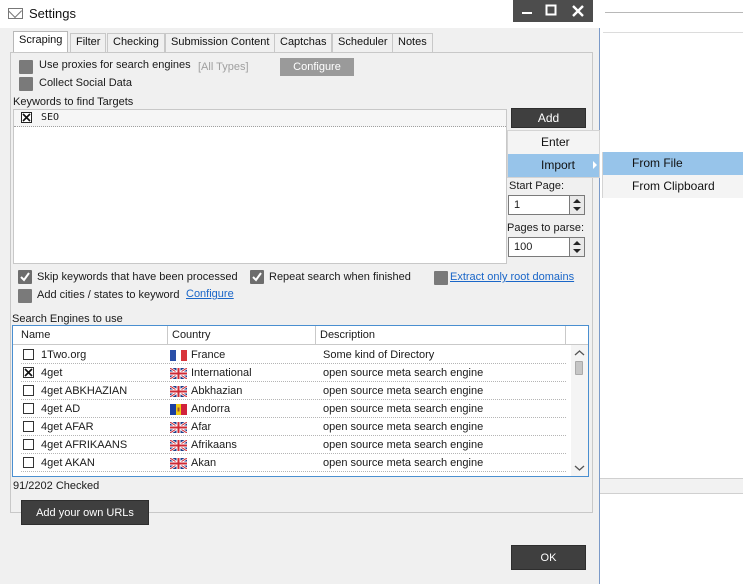  What do you see at coordinates (108, 295) in the screenshot?
I see `add-cities-label: Add cities / states to keyword` at bounding box center [108, 295].